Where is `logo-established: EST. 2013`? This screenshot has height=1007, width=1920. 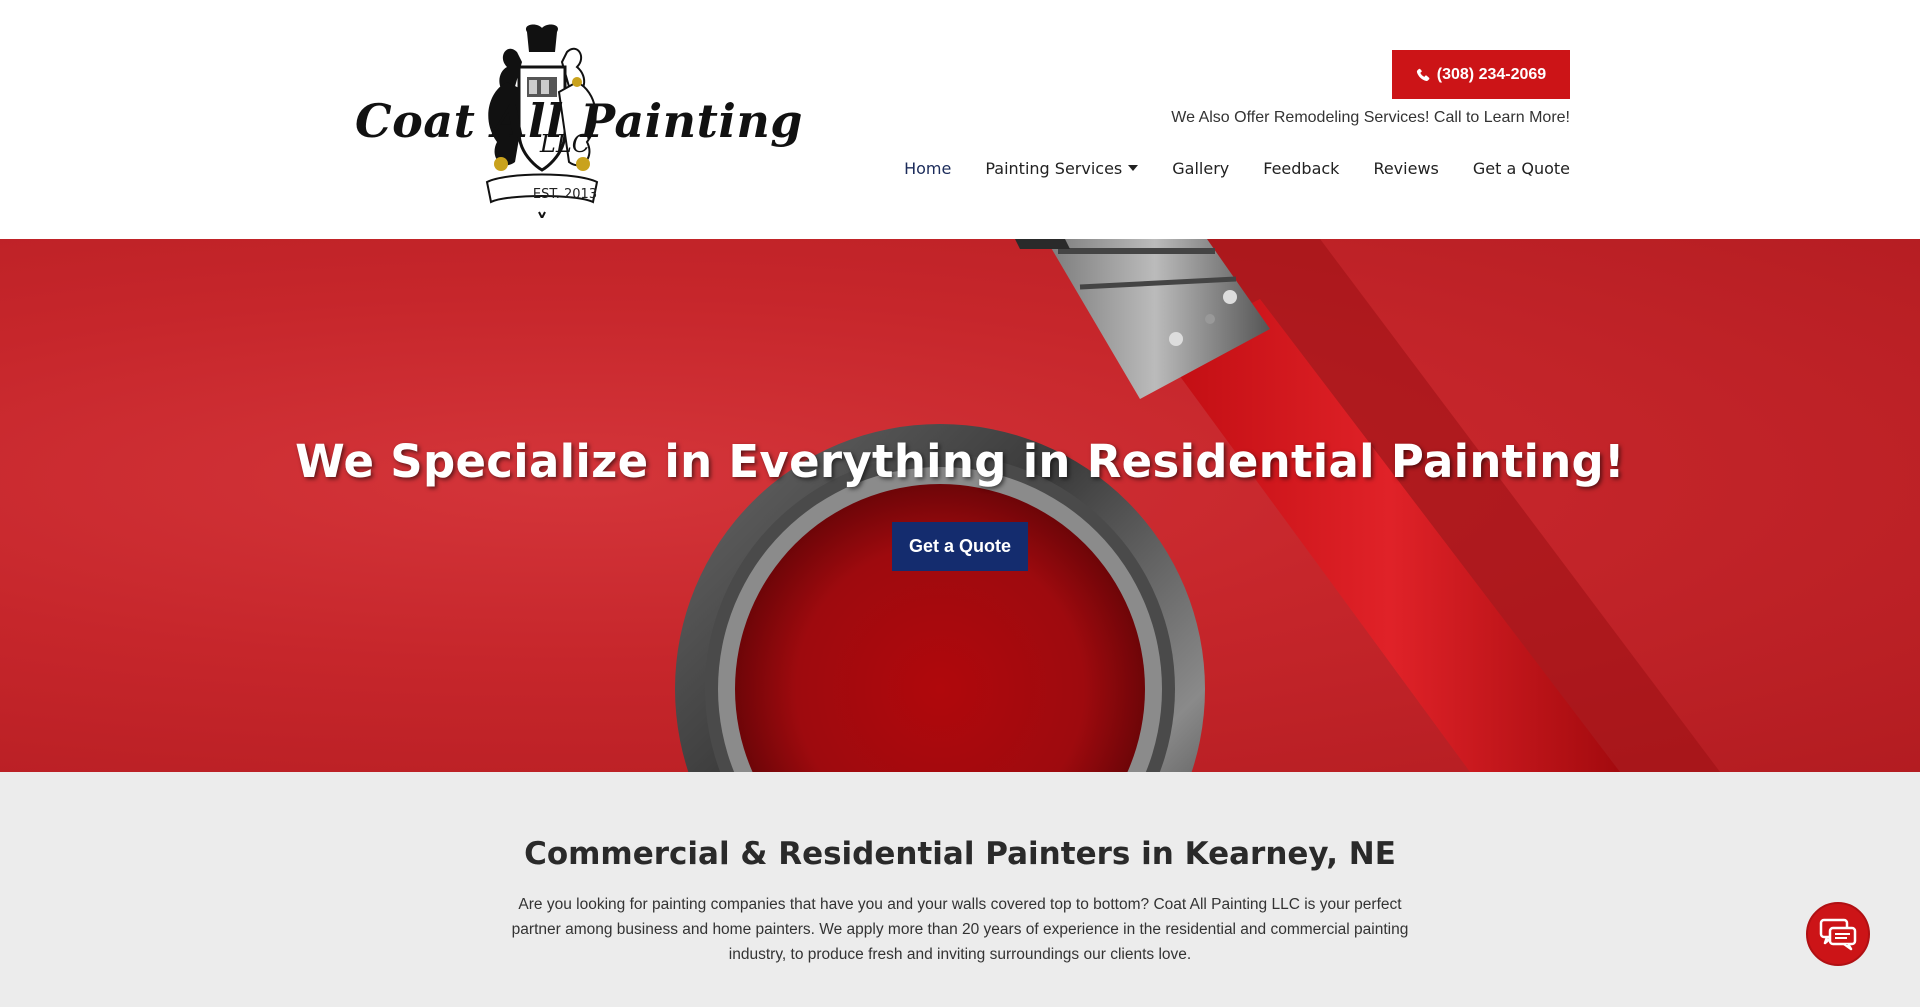 logo-established: EST. 2013 is located at coordinates (565, 194).